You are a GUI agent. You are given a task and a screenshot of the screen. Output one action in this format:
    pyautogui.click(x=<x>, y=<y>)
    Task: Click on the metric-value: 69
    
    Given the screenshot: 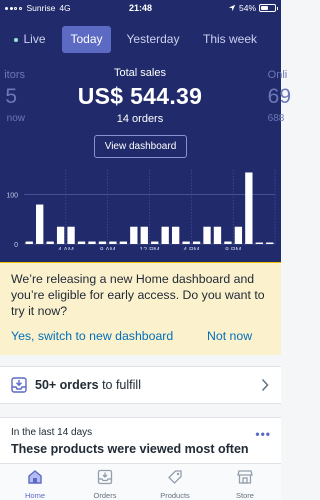 What is the action you would take?
    pyautogui.click(x=279, y=96)
    